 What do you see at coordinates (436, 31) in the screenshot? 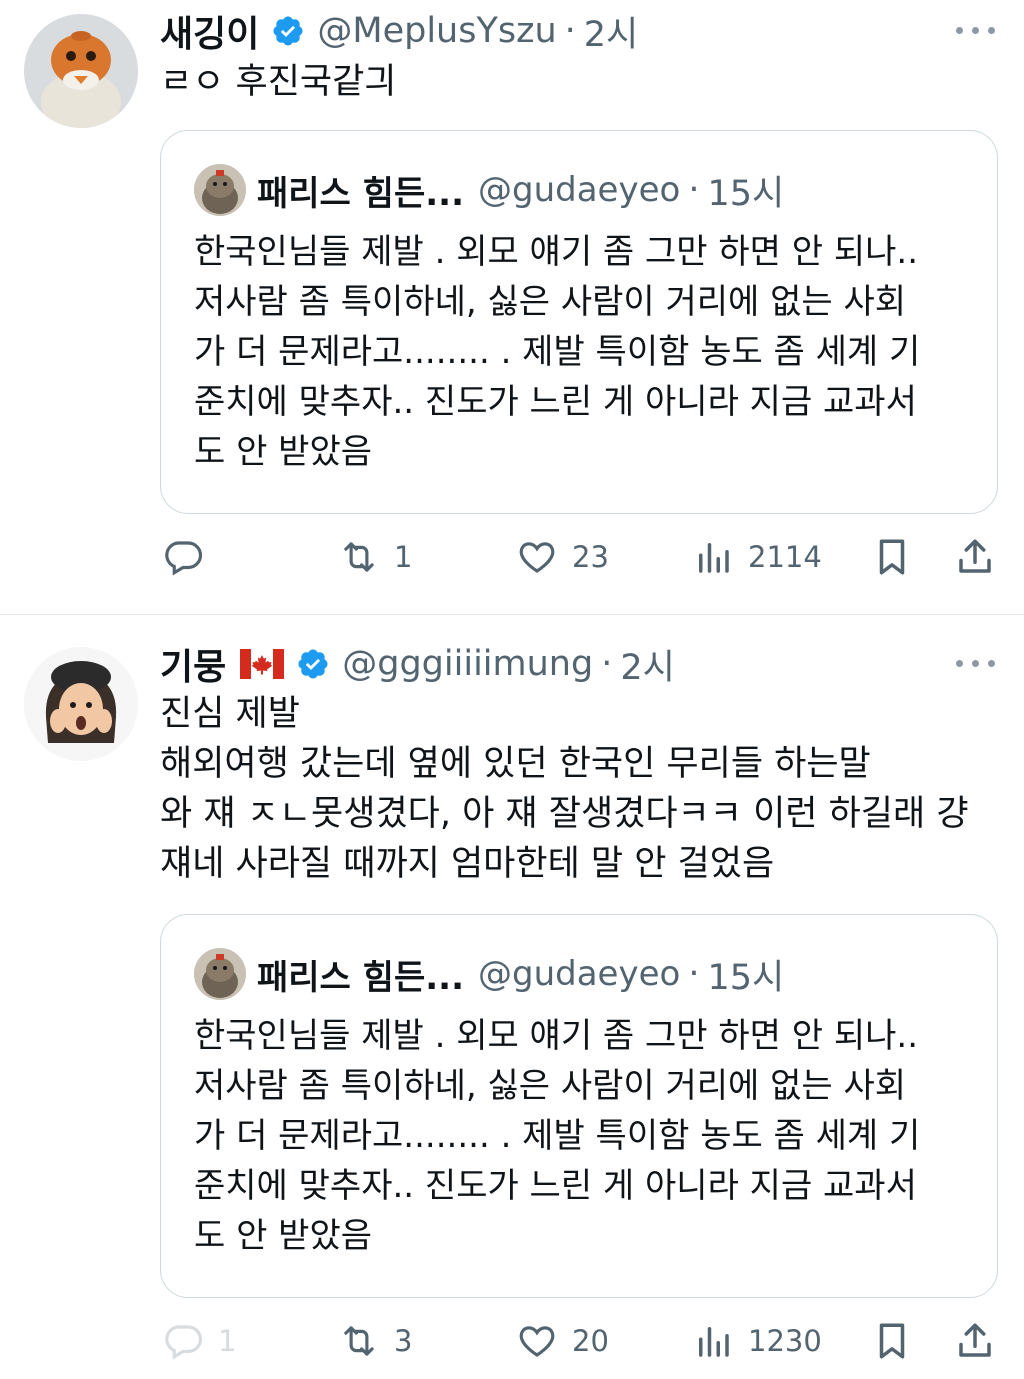
I see `handle: @MeplusYszu` at bounding box center [436, 31].